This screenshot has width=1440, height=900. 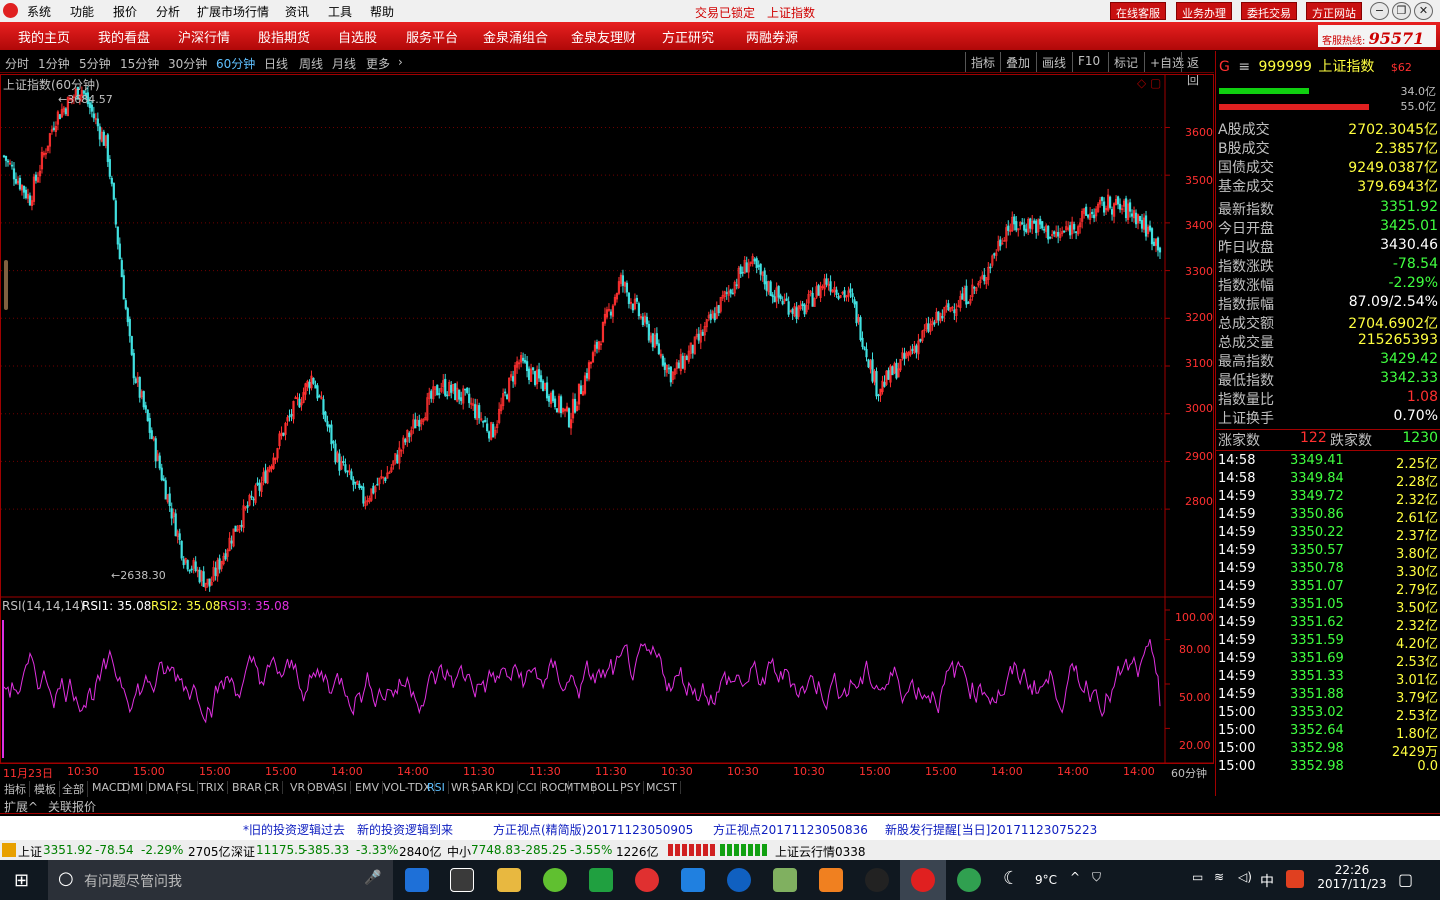 I want to click on period-1m: 1分钟, so click(x=54, y=63).